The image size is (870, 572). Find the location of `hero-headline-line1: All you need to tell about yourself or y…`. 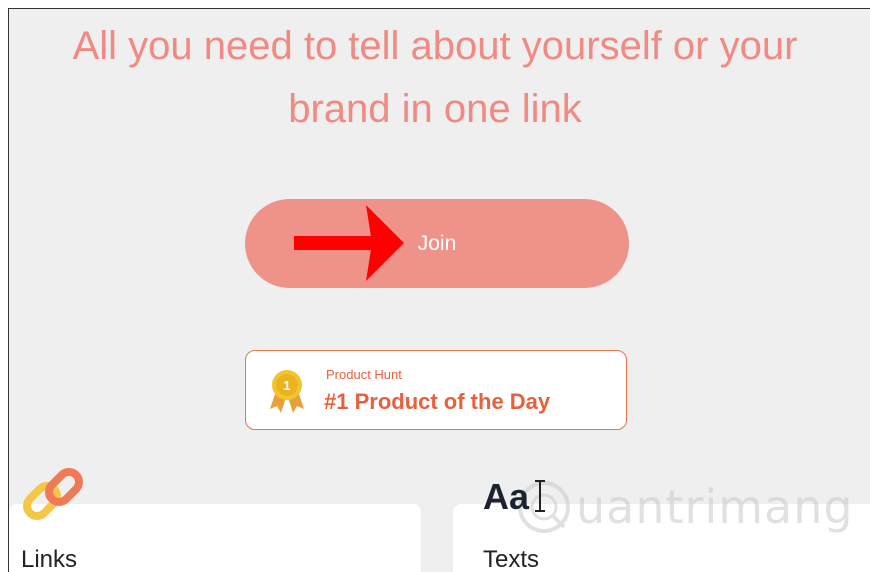

hero-headline-line1: All you need to tell about yourself or y… is located at coordinates (435, 46).